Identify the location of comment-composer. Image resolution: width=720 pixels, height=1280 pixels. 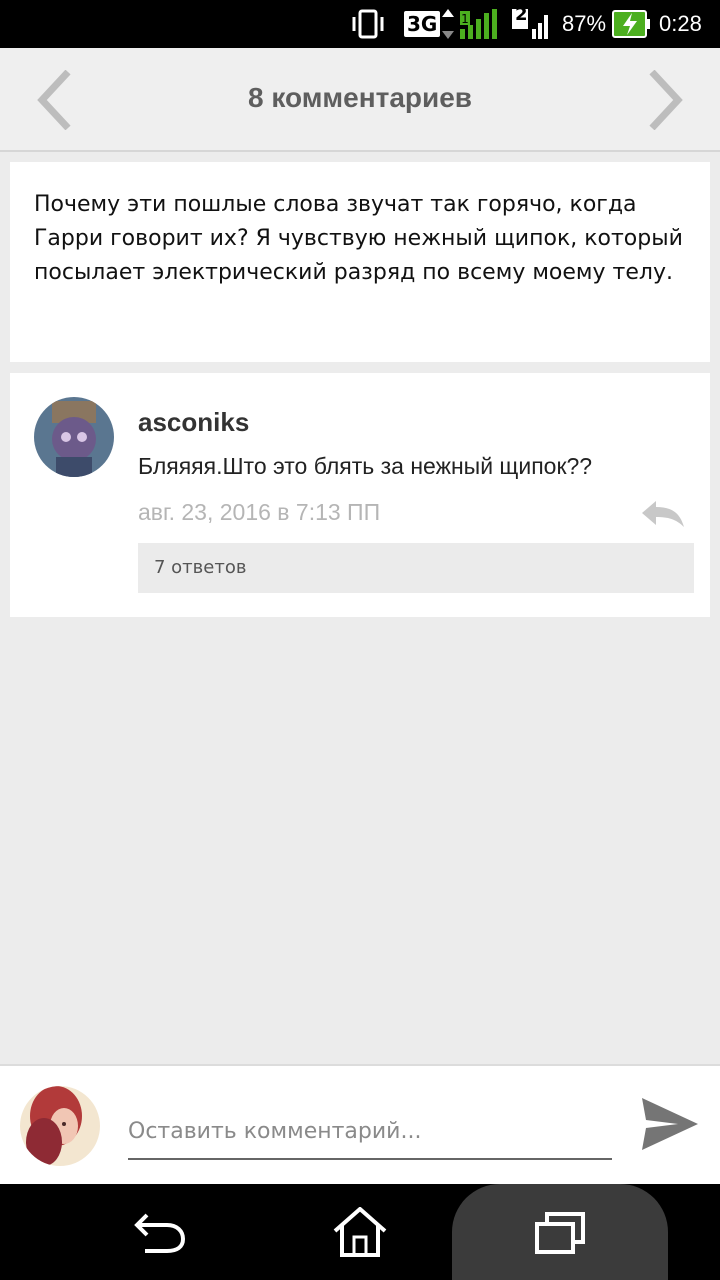
(360, 1124).